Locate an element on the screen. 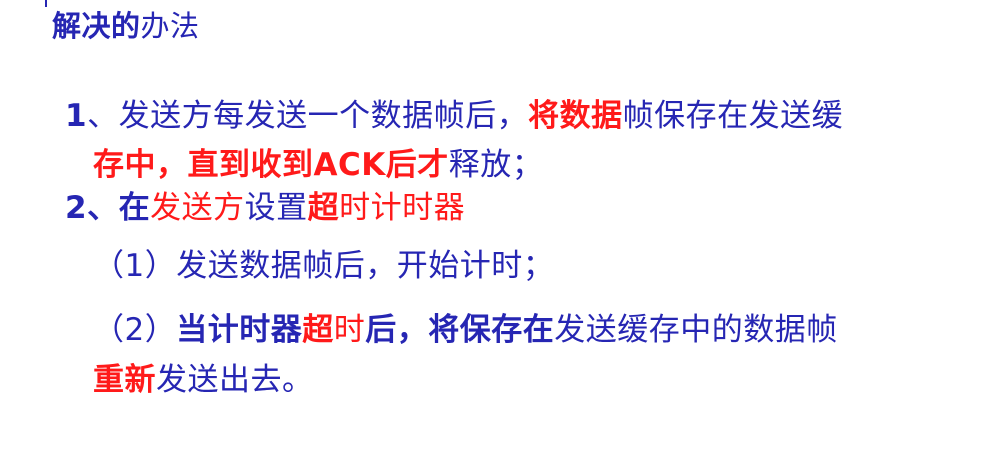  sub-item-2-red-bold-2: 重新 is located at coordinates (124, 380).